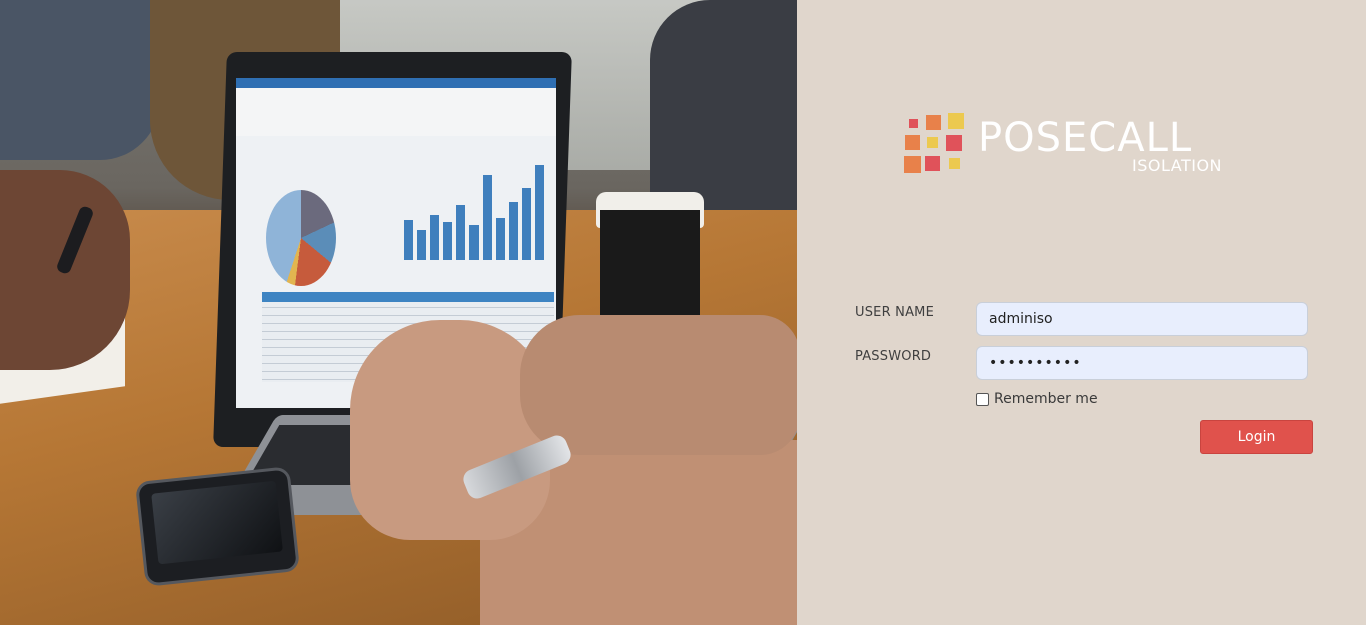 Image resolution: width=1366 pixels, height=625 pixels. Describe the element at coordinates (1046, 399) in the screenshot. I see `remember-me-label: Remember me` at that location.